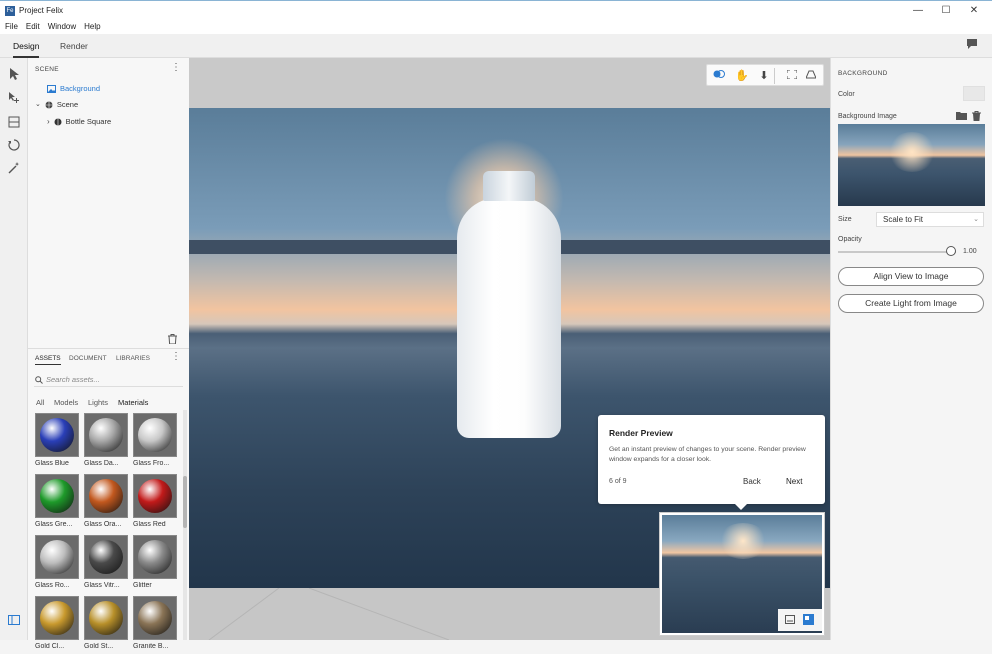 This screenshot has width=992, height=654. I want to click on assets-scrollbar, so click(185, 525).